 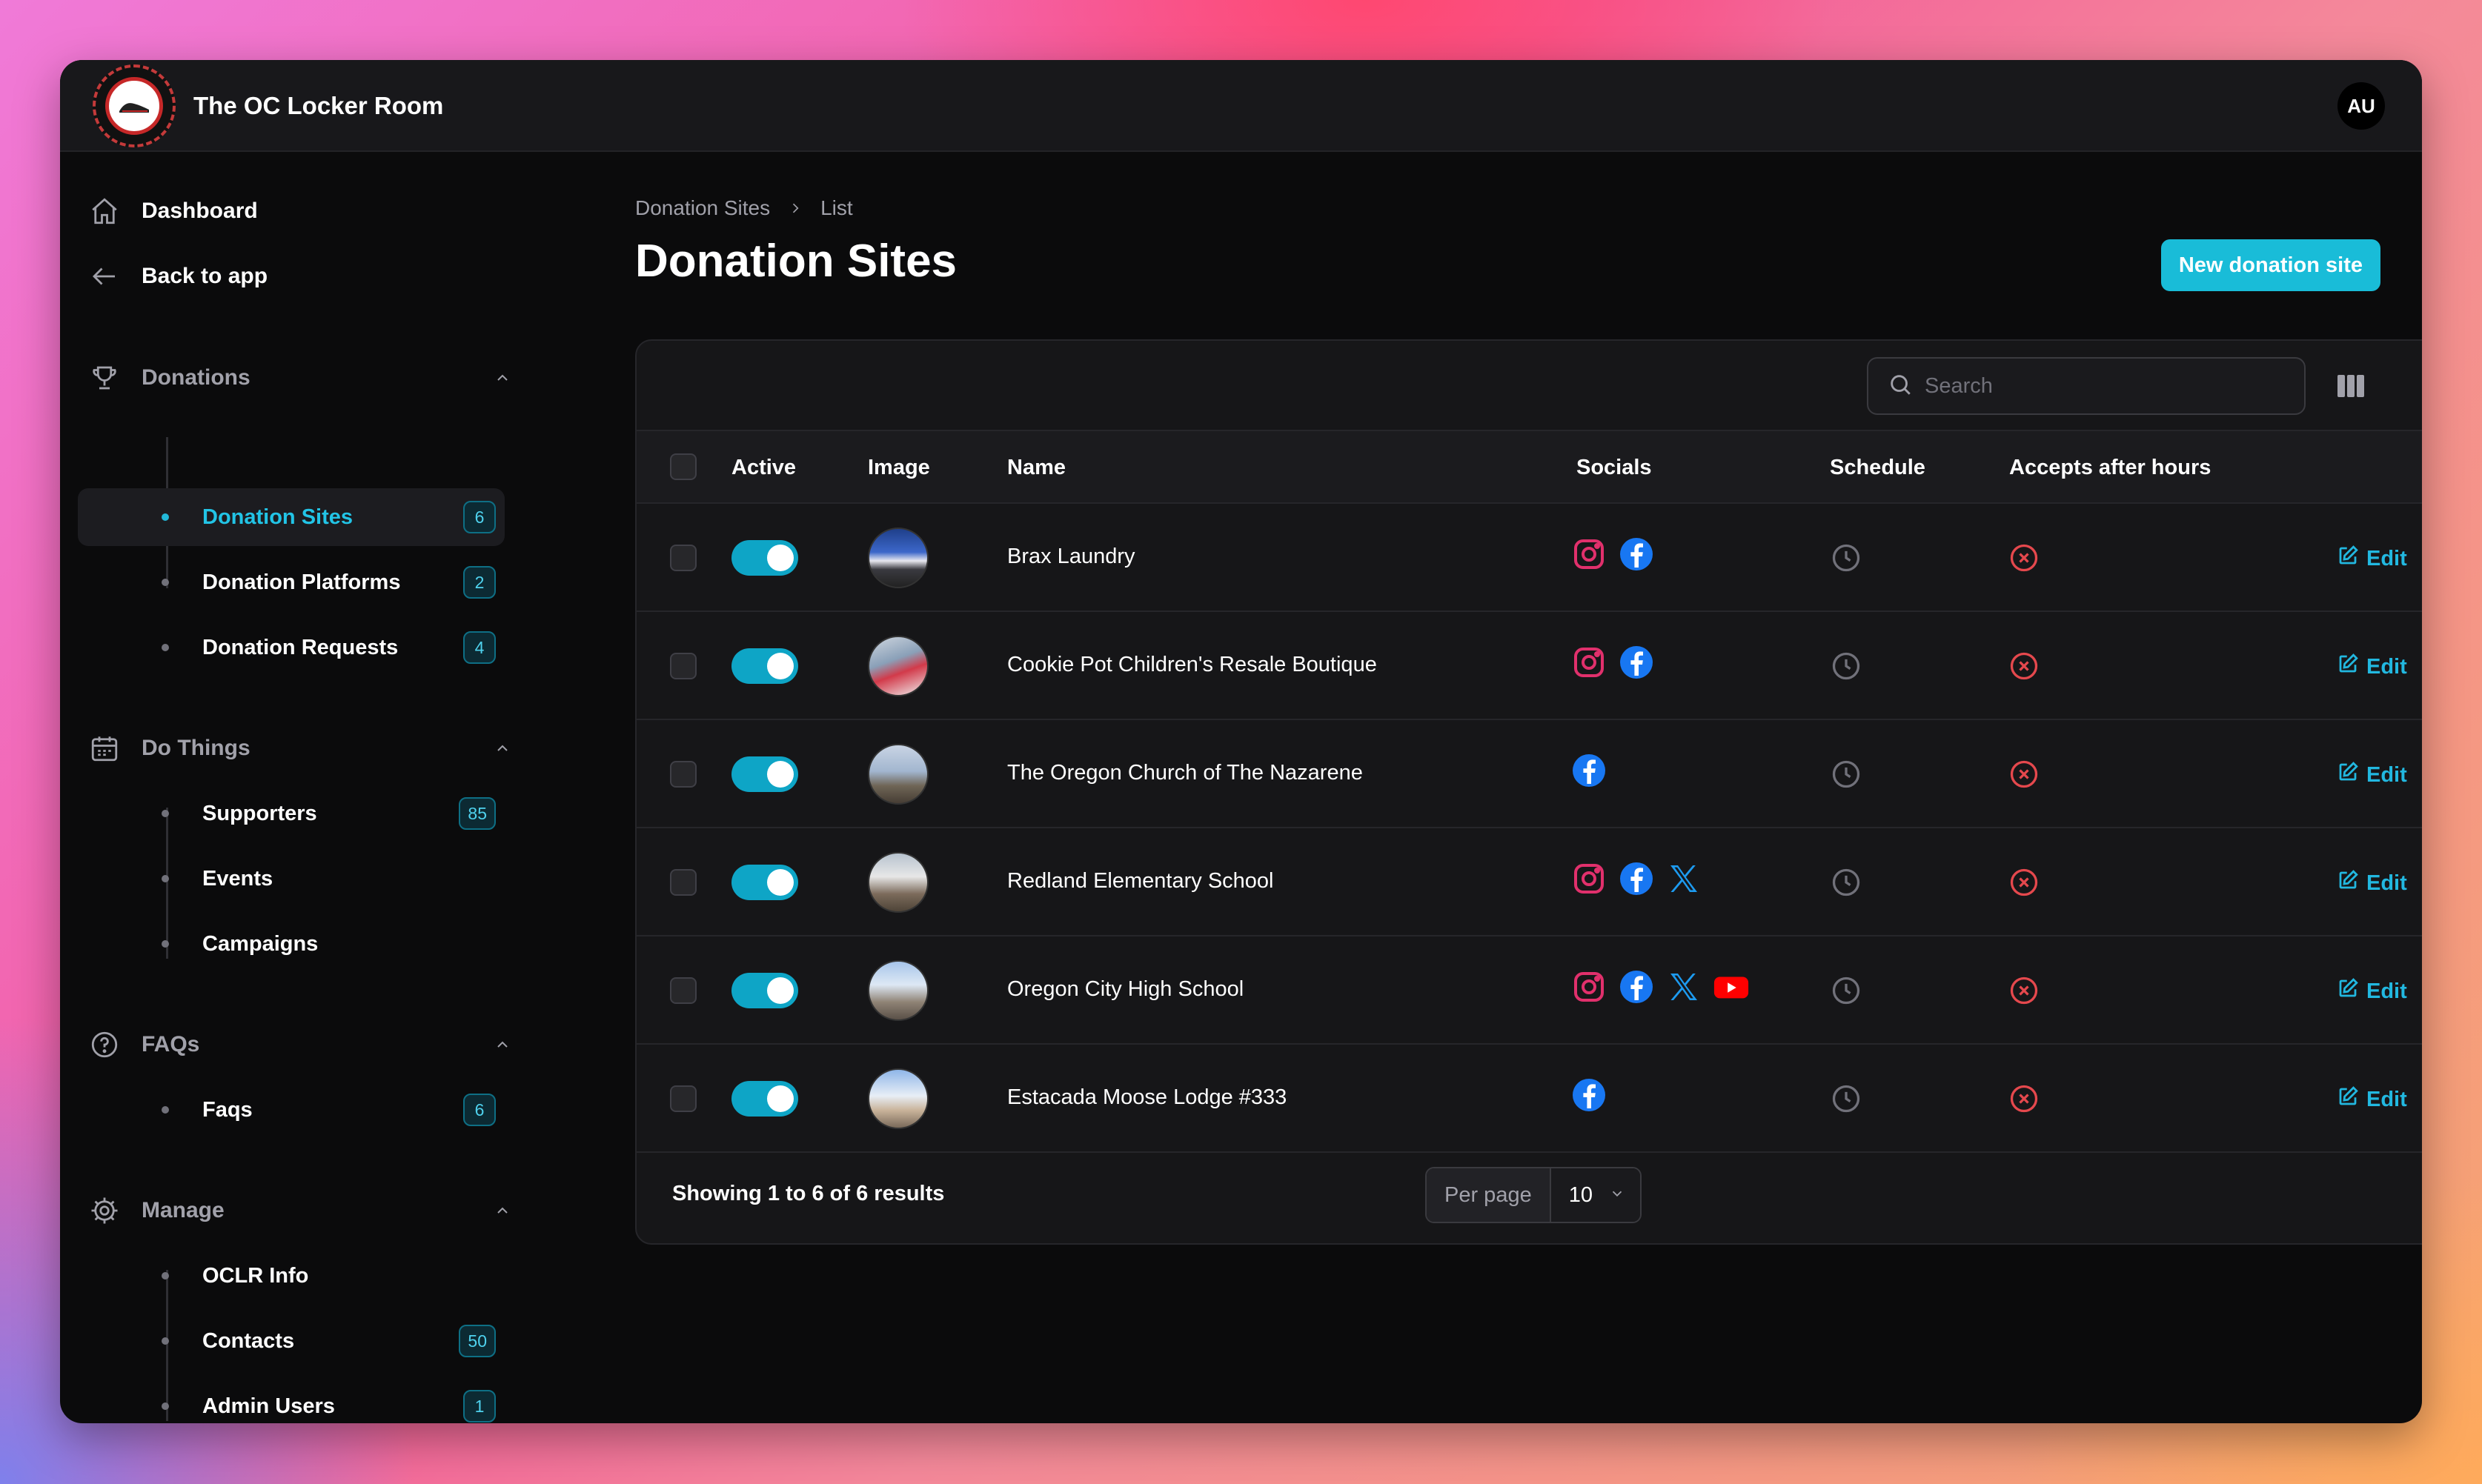 What do you see at coordinates (300, 378) in the screenshot?
I see `group-donations: Donations` at bounding box center [300, 378].